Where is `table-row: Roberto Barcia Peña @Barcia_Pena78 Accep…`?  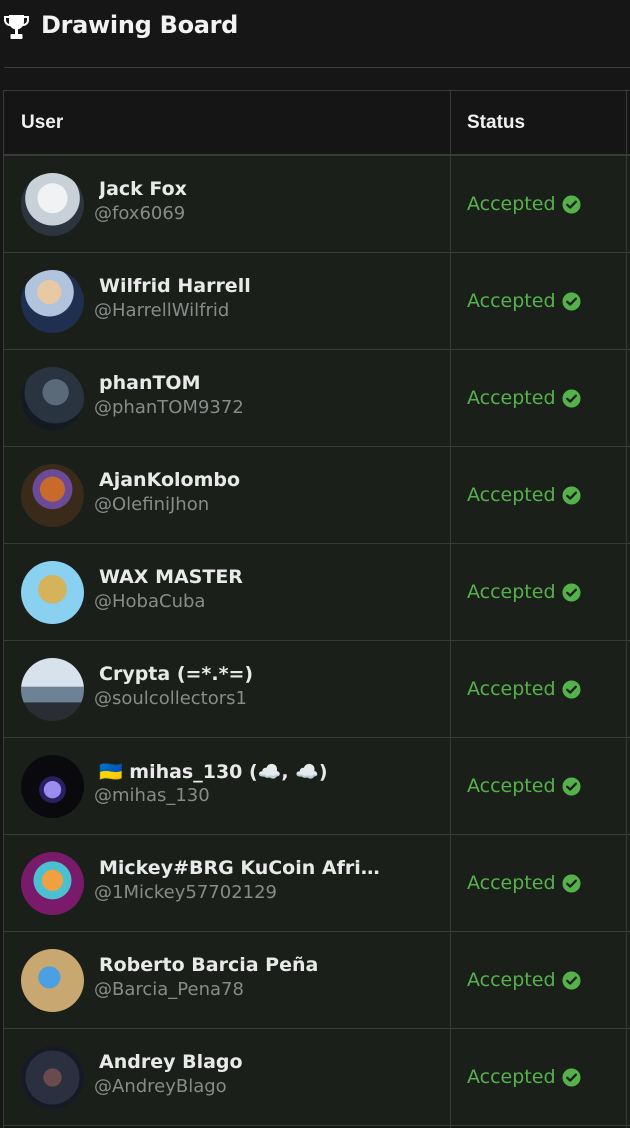
table-row: Roberto Barcia Peña @Barcia_Pena78 Accep… is located at coordinates (317, 980).